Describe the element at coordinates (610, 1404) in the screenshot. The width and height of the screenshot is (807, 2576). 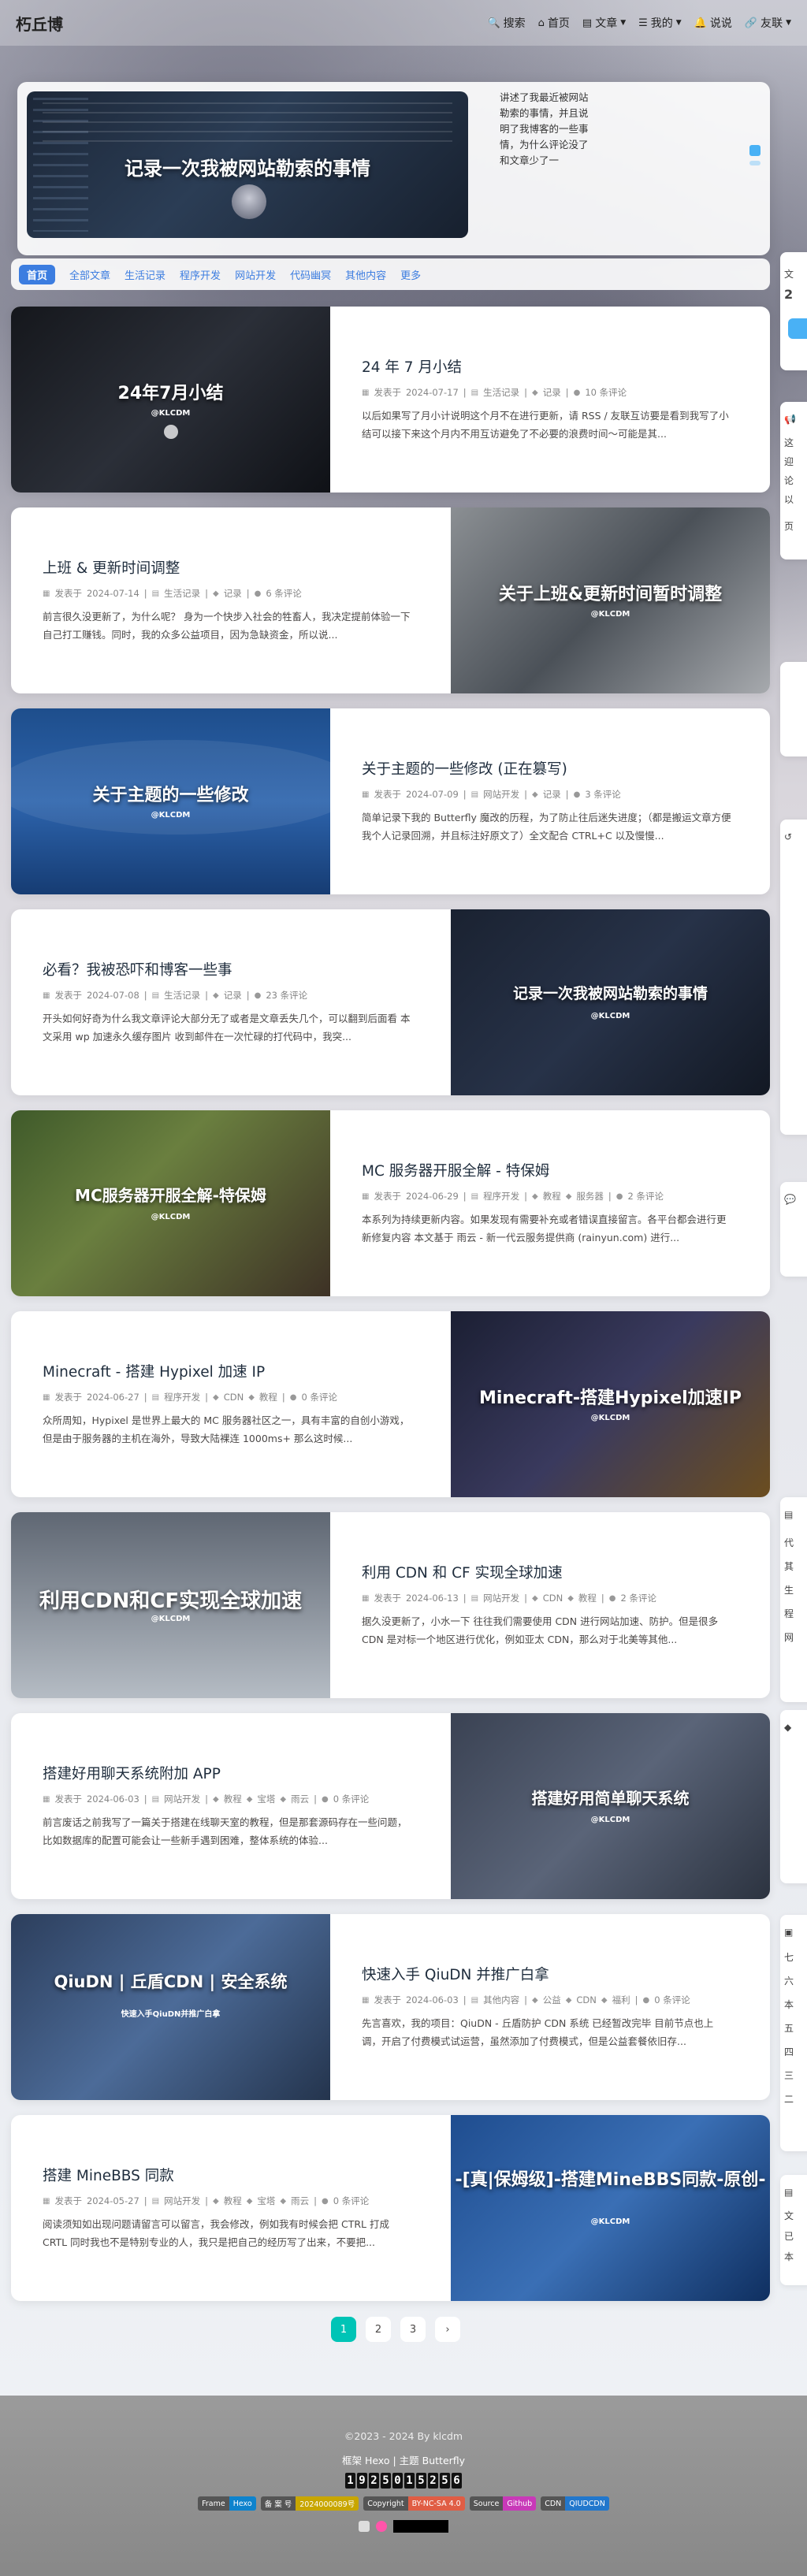
I see `post-cover: Minecraft-搭建Hypixel加速IP @KLCDM` at that location.